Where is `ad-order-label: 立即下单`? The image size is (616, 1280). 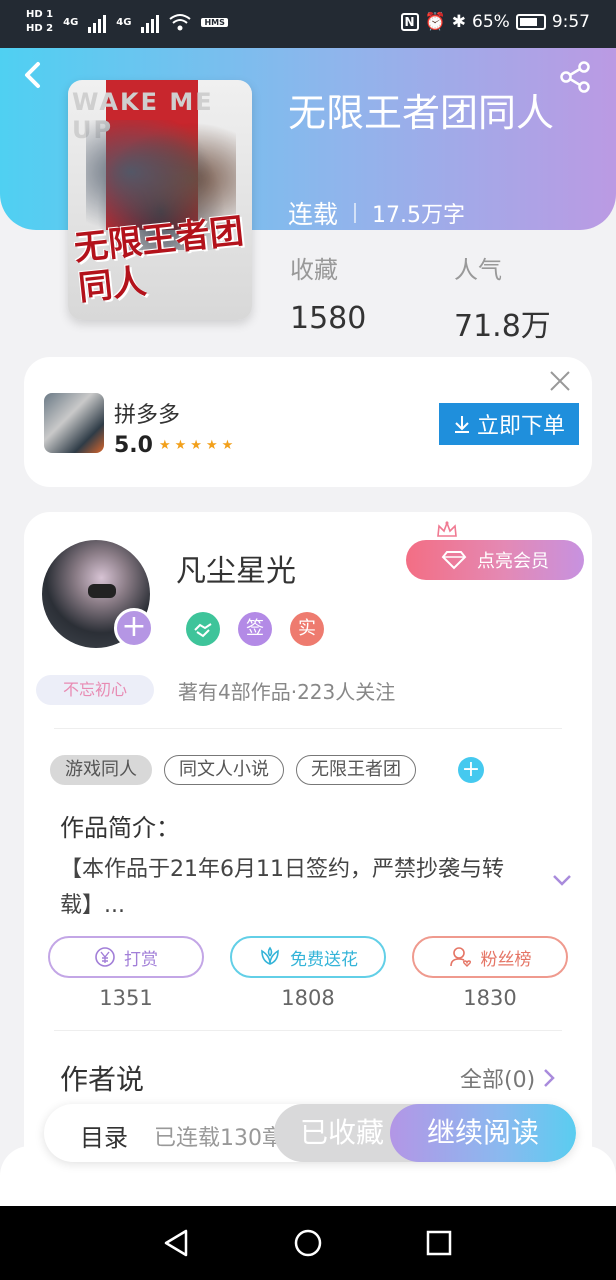 ad-order-label: 立即下单 is located at coordinates (520, 426).